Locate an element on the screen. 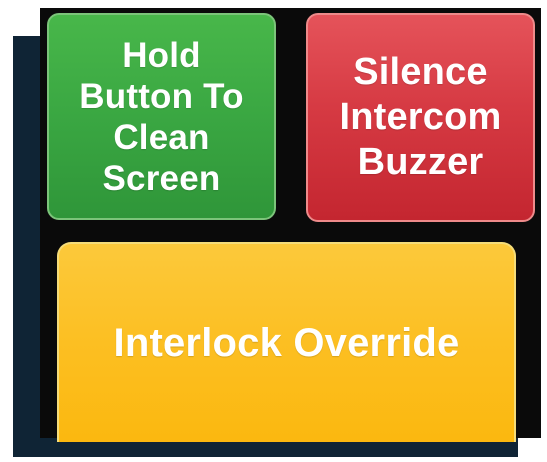 This screenshot has height=462, width=547. clean-screen-label: Hold Button To Clean Screen is located at coordinates (161, 116).